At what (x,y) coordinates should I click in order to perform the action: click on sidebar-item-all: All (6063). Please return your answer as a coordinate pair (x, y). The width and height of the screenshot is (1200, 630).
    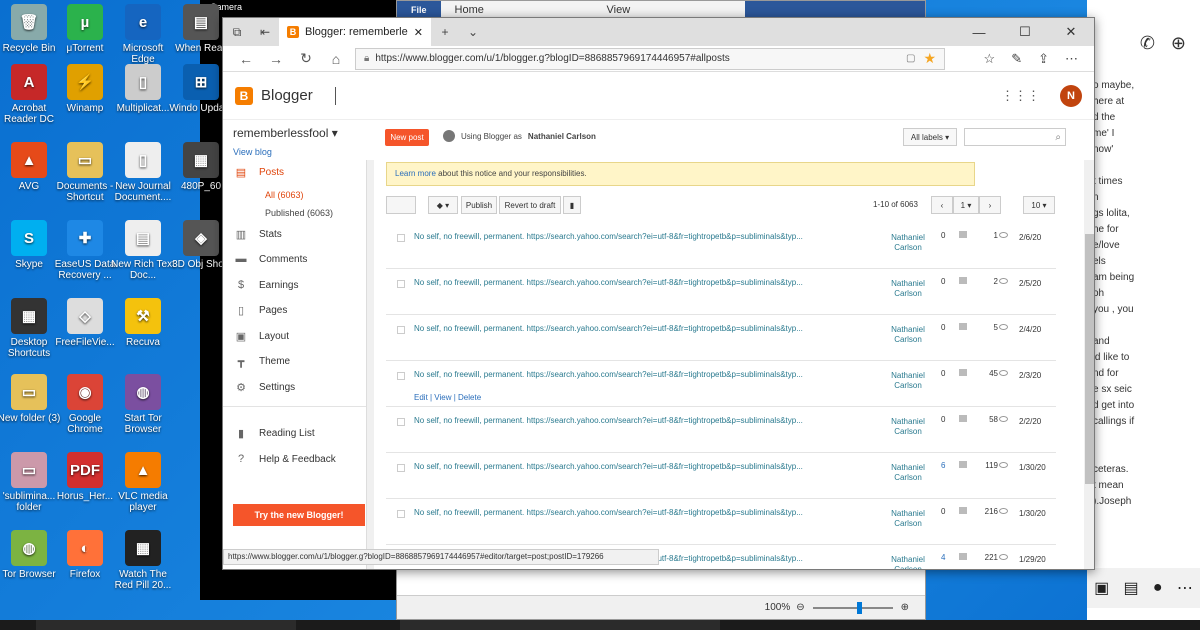
    Looking at the image, I should click on (284, 195).